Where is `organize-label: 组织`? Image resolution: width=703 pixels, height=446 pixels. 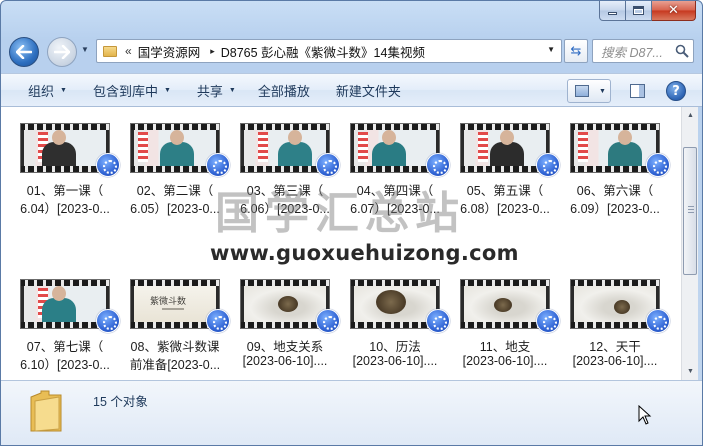 organize-label: 组织 is located at coordinates (41, 91).